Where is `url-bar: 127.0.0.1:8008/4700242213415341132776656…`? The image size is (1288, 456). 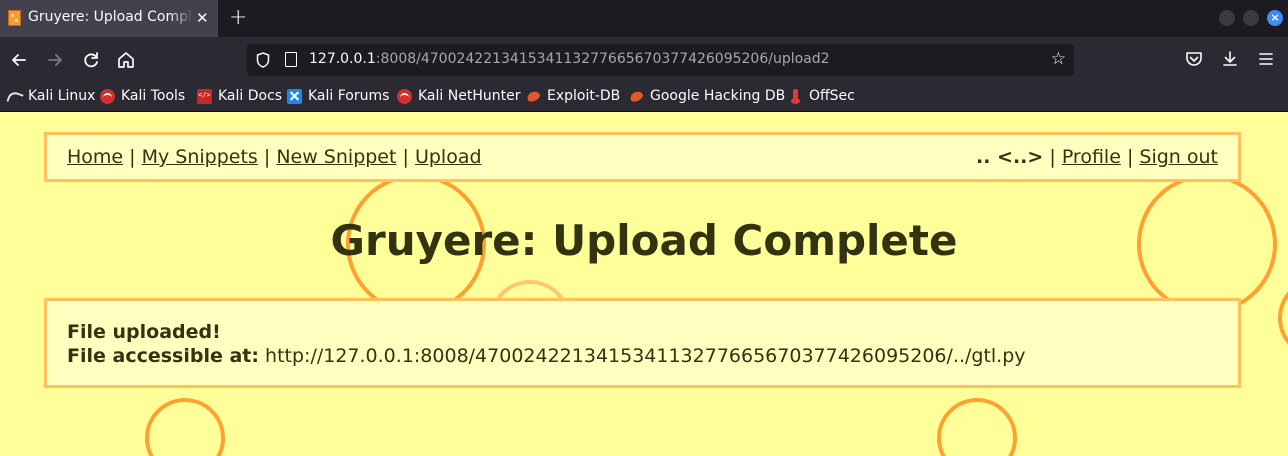
url-bar: 127.0.0.1:8008/4700242213415341132776656… is located at coordinates (660, 60).